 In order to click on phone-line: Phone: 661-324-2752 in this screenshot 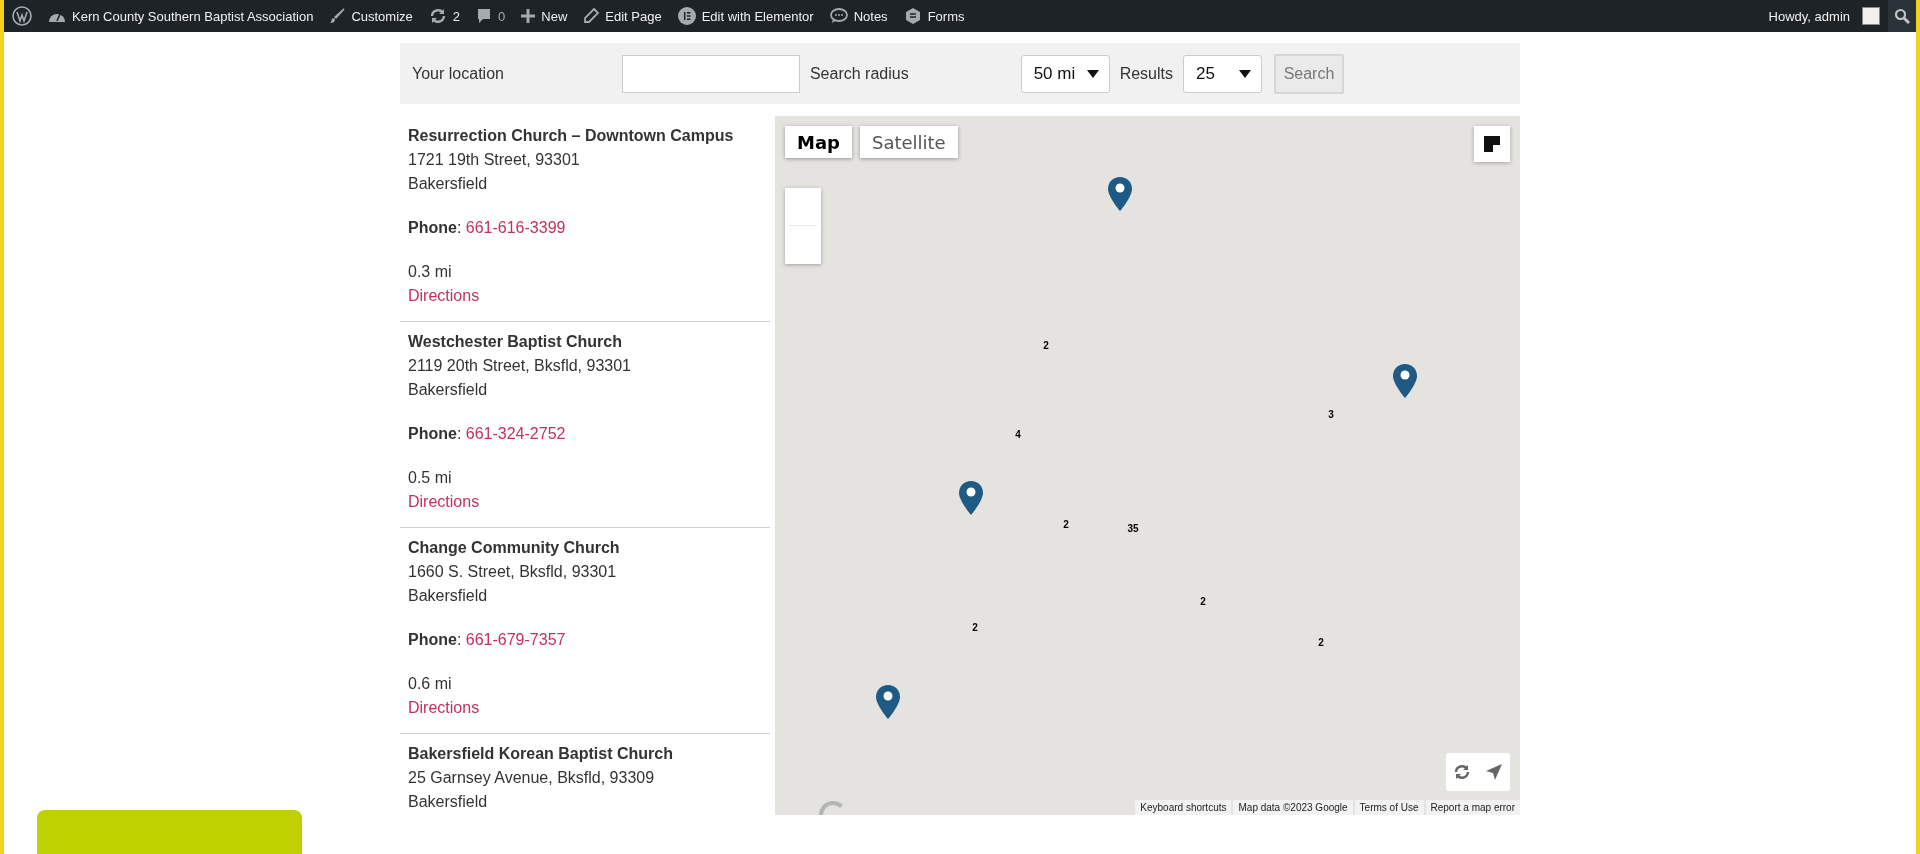, I will do `click(487, 434)`.